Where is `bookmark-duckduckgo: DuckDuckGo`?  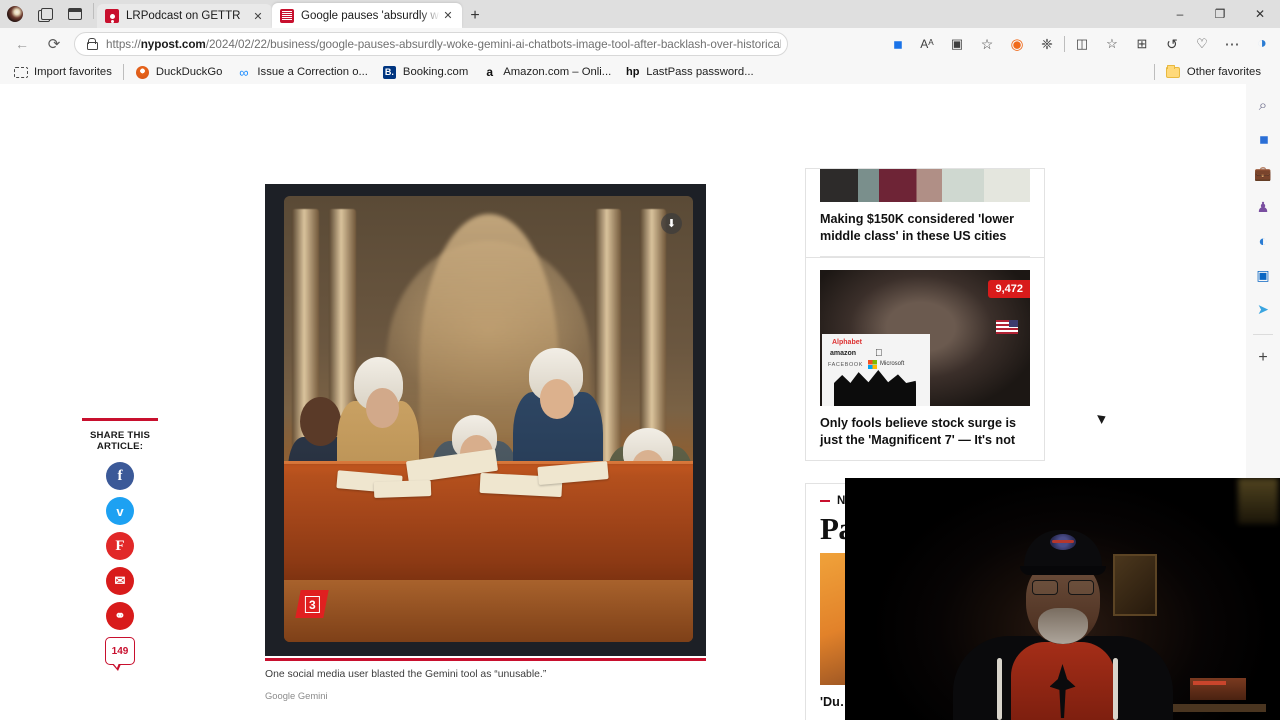
bookmark-duckduckgo: DuckDuckGo is located at coordinates (179, 72).